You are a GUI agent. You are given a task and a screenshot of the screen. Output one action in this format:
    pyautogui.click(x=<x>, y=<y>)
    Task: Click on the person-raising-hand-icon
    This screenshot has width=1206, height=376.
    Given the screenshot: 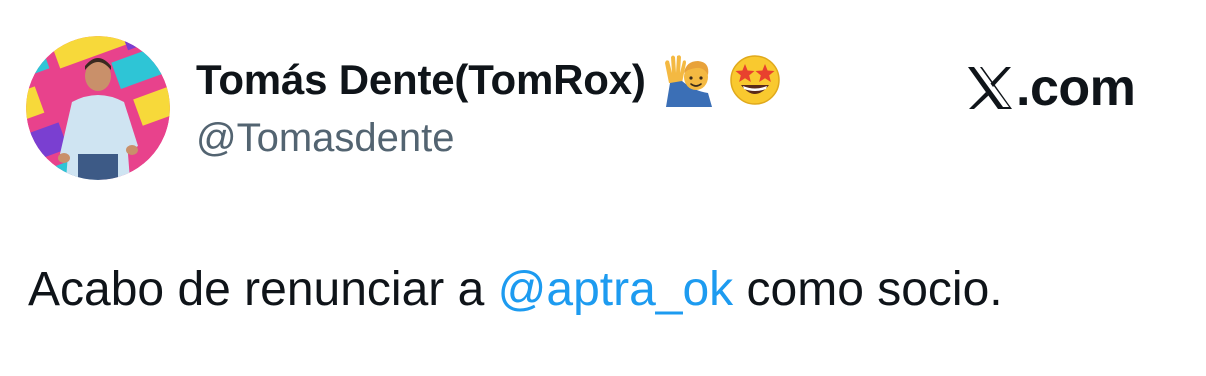 What is the action you would take?
    pyautogui.click(x=687, y=80)
    